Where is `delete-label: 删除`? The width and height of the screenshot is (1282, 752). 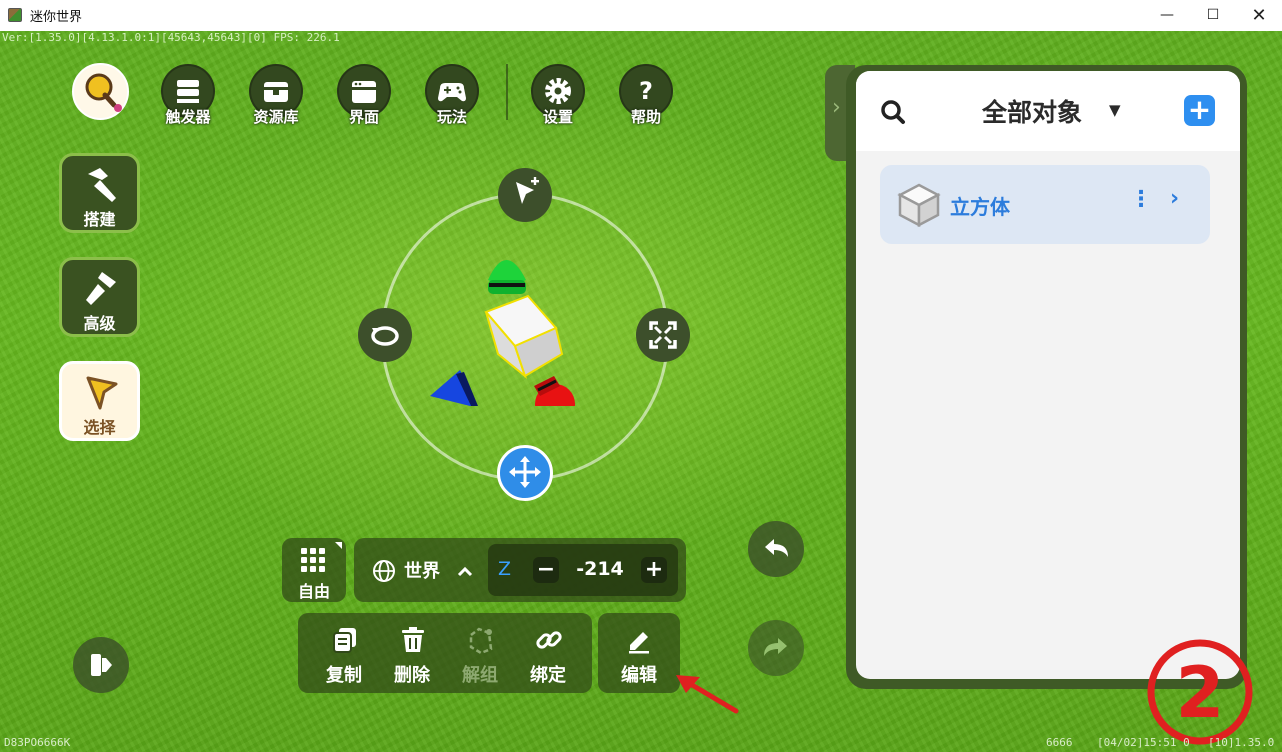
delete-label: 删除 is located at coordinates (412, 675).